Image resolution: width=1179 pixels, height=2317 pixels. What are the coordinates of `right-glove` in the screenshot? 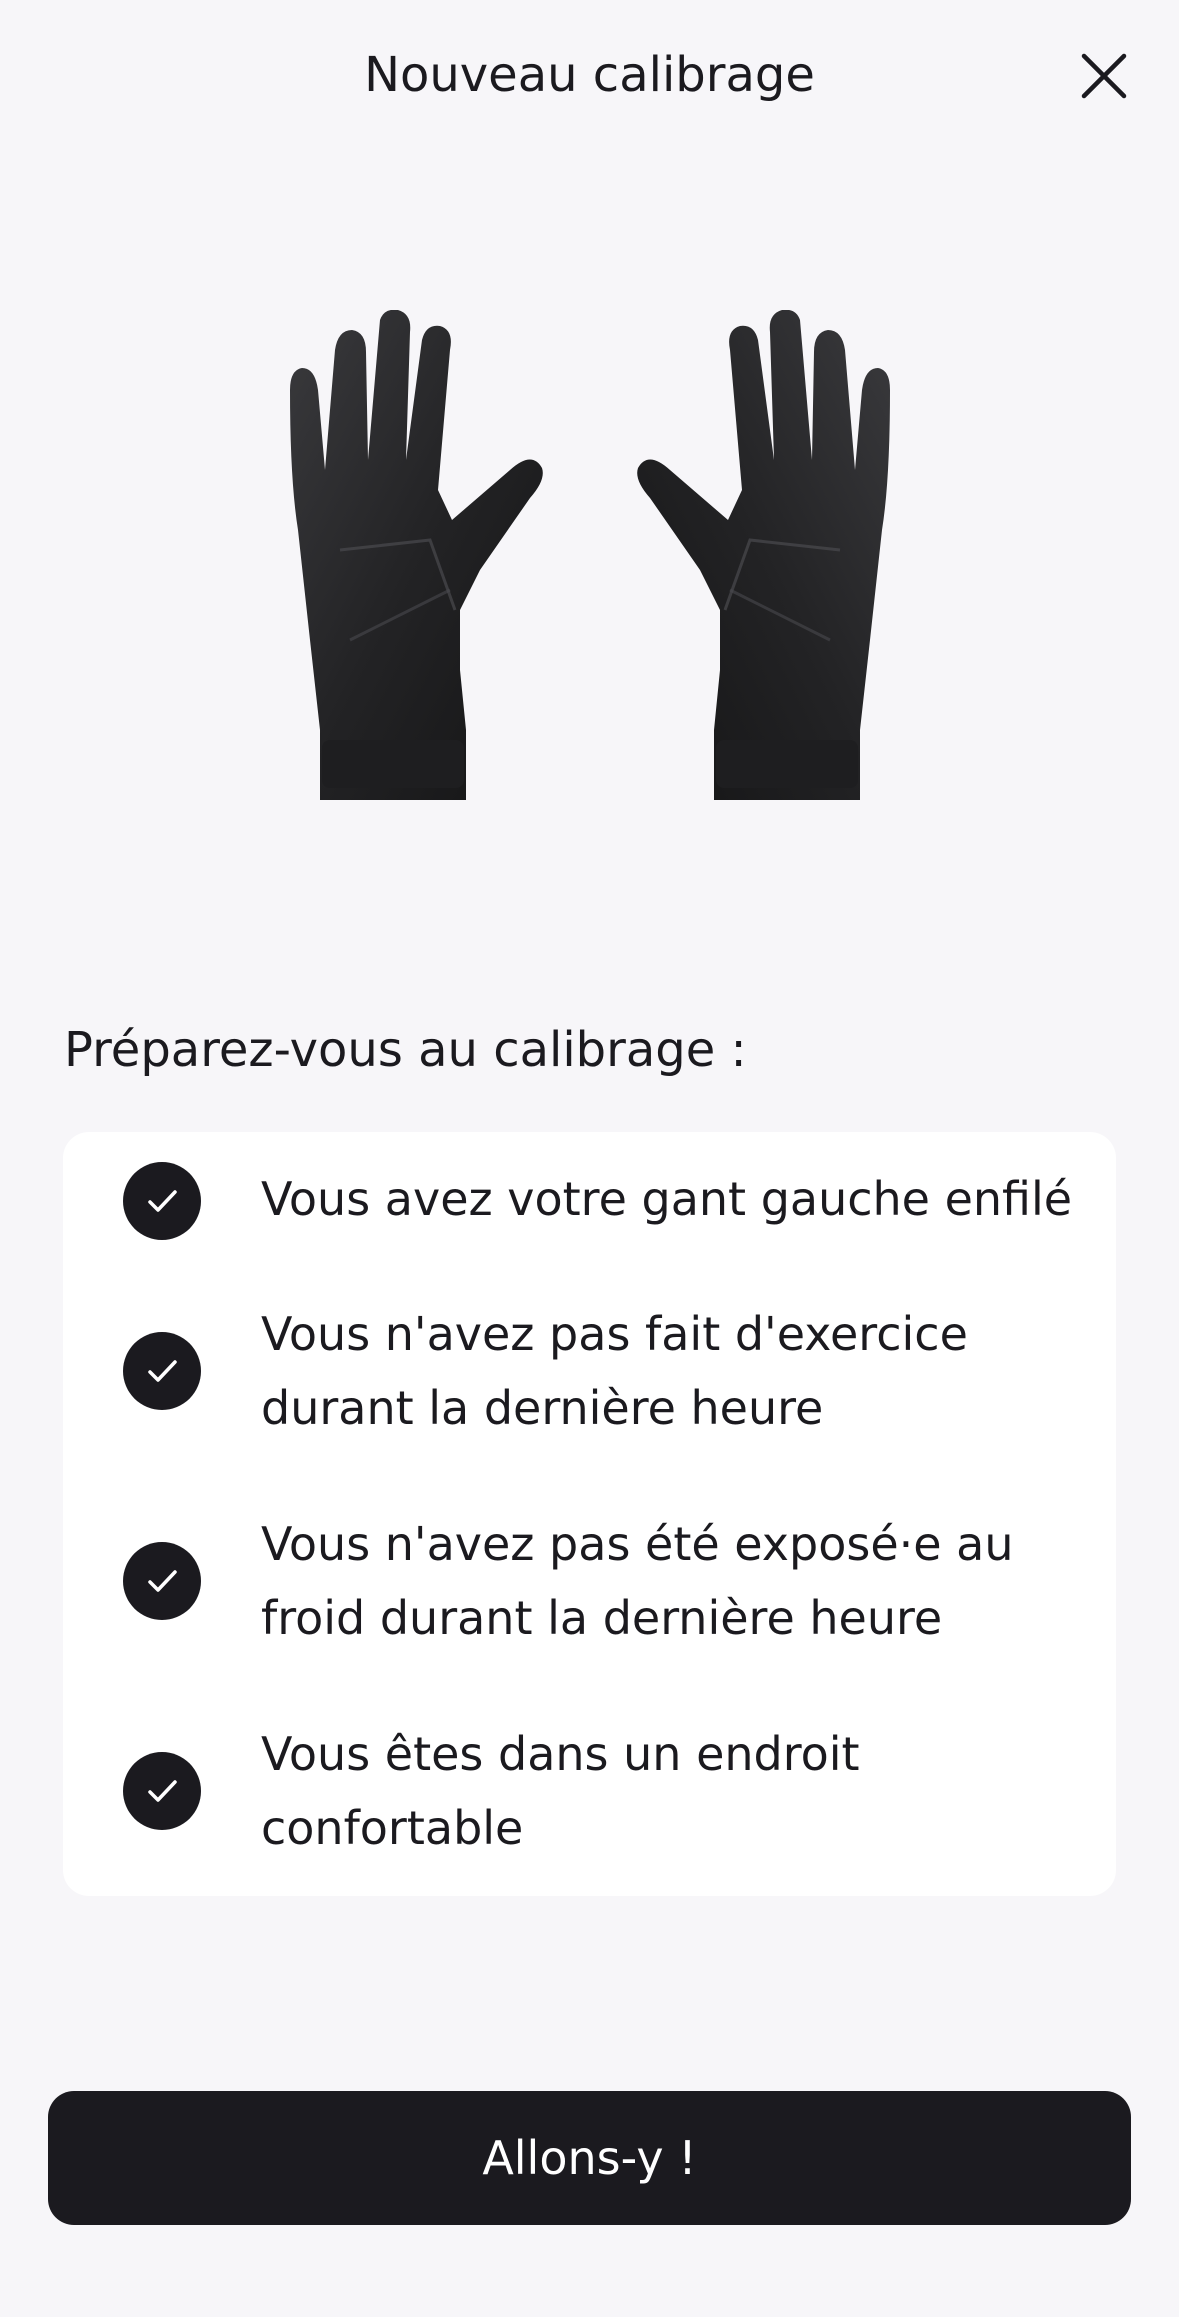 It's located at (763, 555).